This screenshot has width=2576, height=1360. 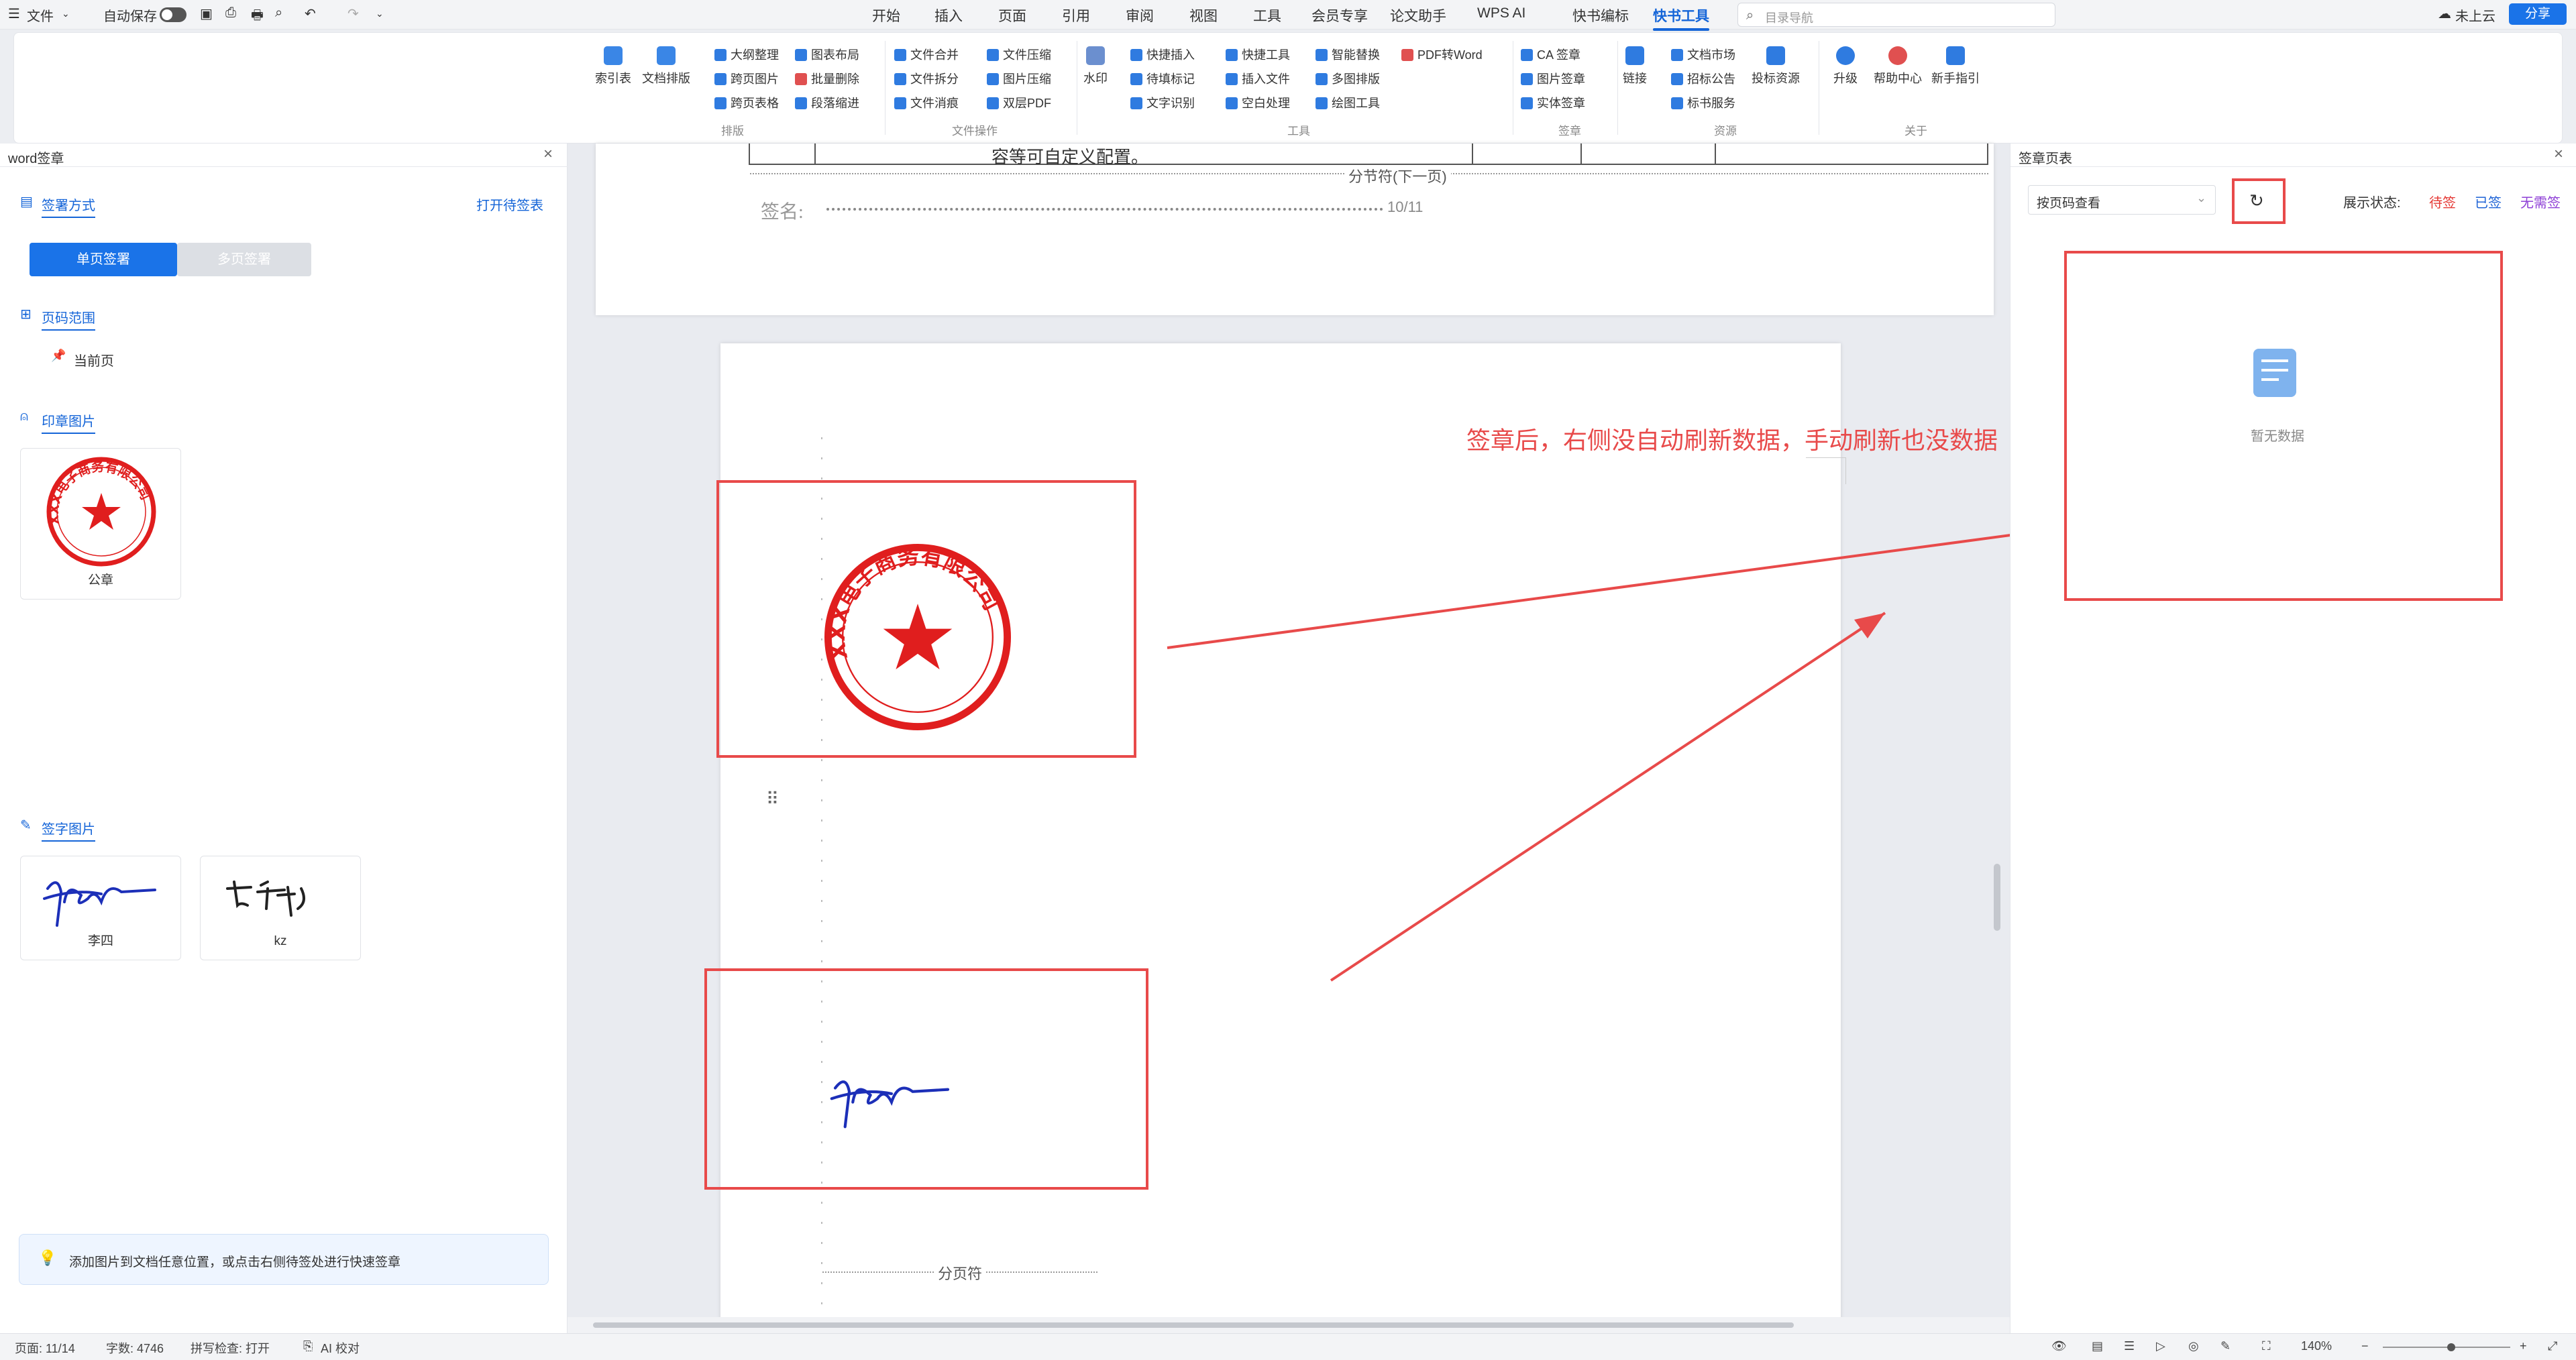 What do you see at coordinates (100, 908) in the screenshot?
I see `signature-card-lisi: 李四` at bounding box center [100, 908].